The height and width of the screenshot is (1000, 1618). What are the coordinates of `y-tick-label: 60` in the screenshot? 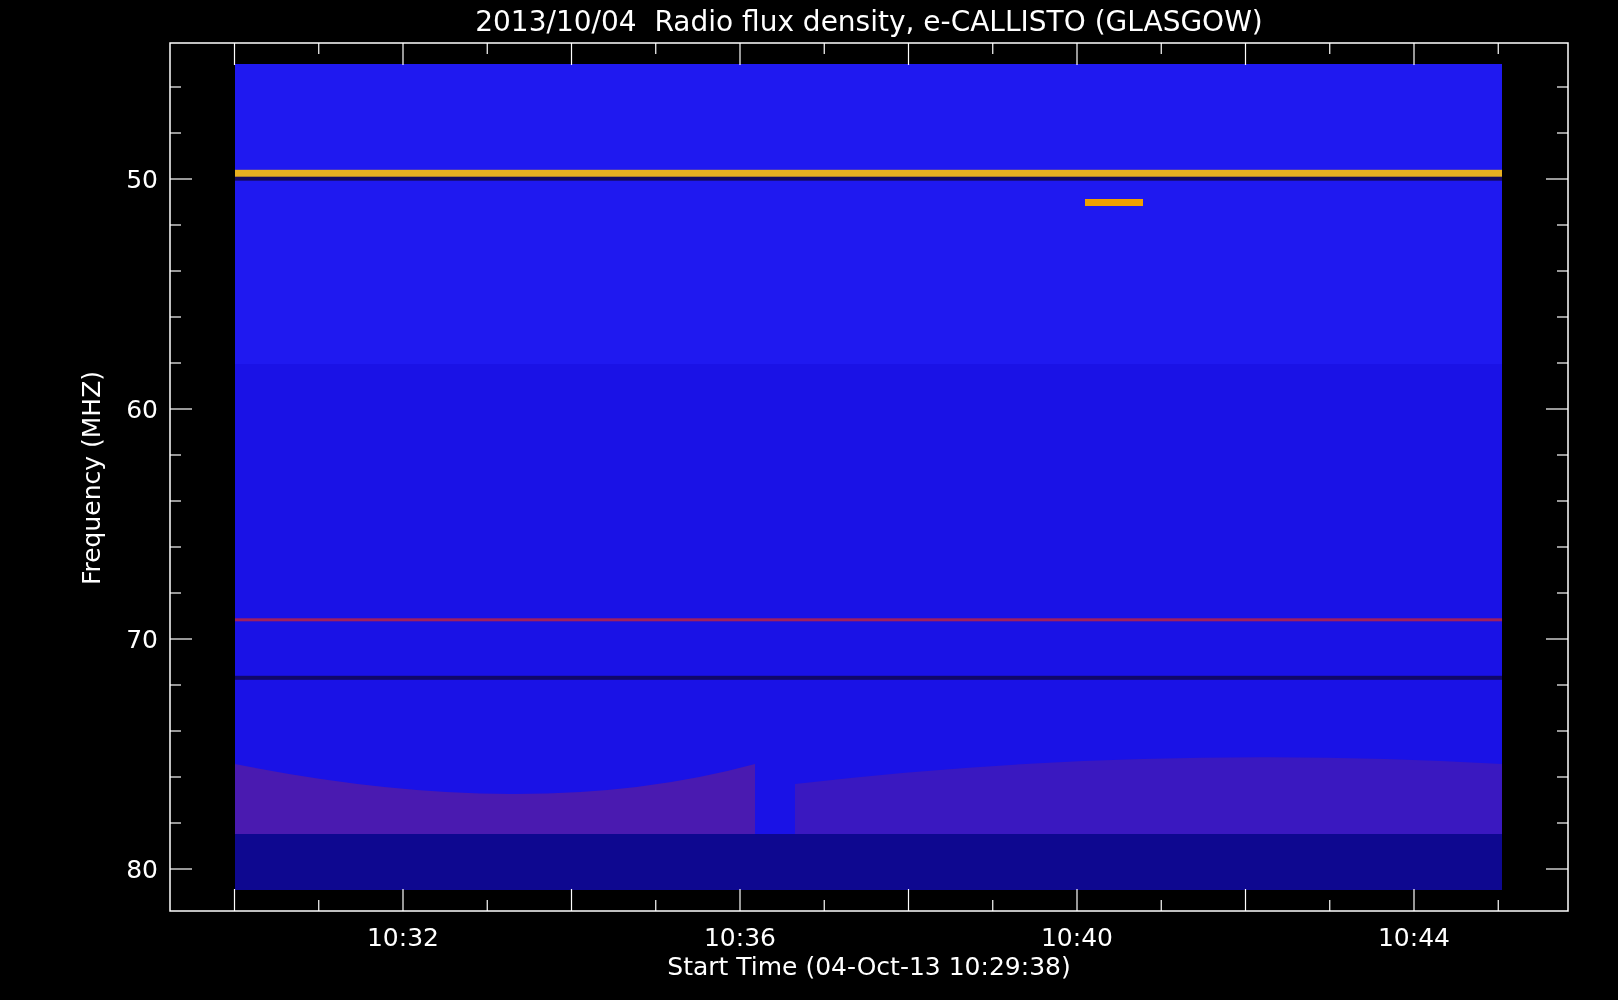 It's located at (142, 409).